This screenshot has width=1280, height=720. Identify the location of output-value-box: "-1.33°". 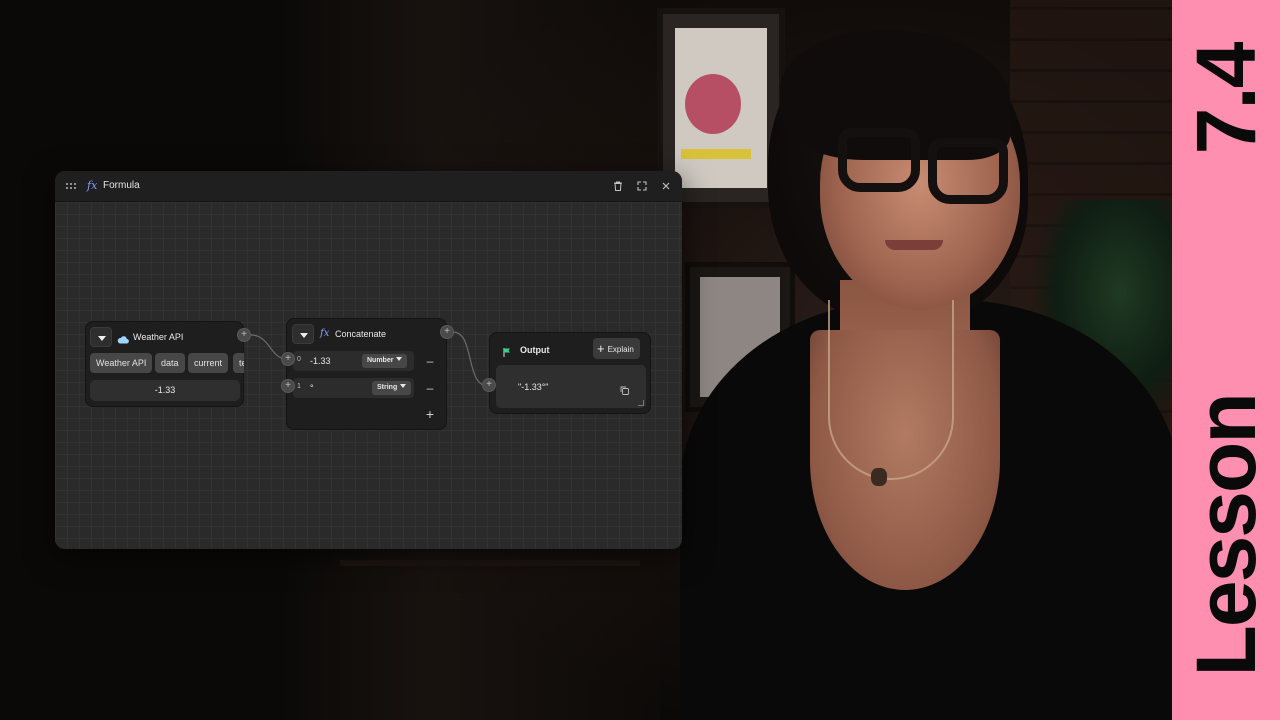
(571, 386).